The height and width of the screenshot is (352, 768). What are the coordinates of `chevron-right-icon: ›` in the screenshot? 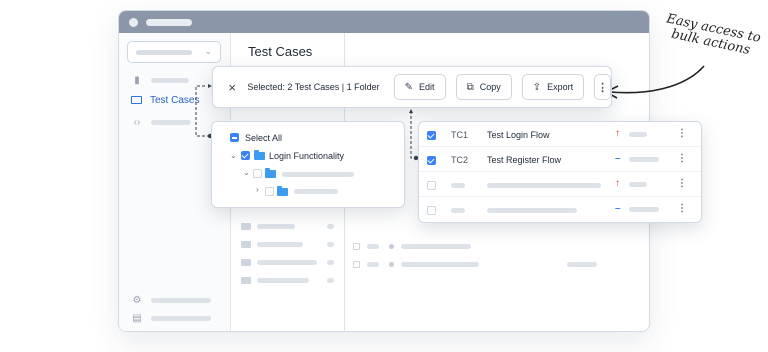 It's located at (257, 189).